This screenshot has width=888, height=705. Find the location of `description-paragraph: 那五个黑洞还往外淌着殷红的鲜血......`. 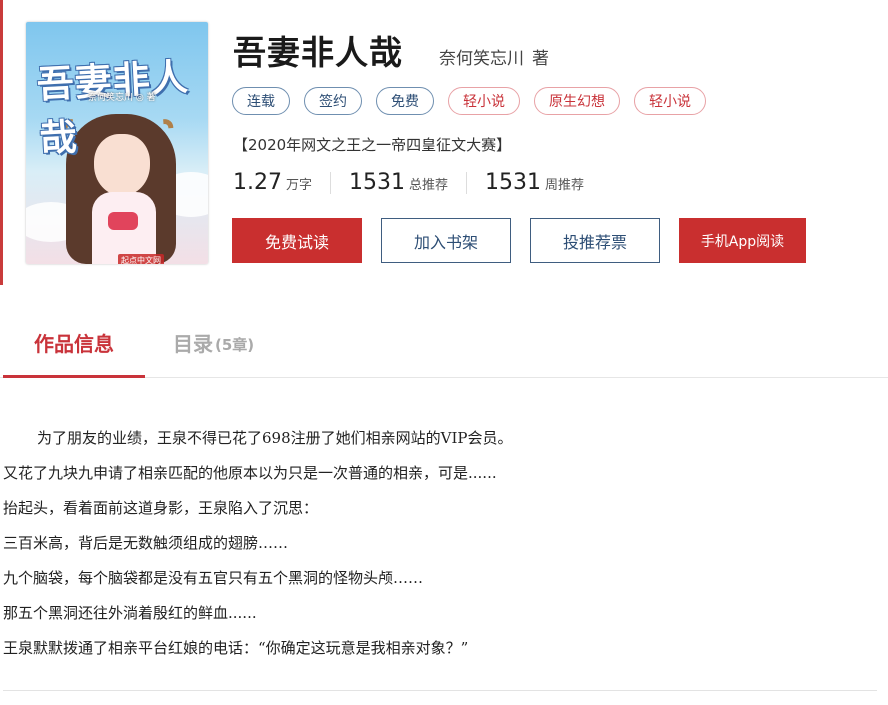

description-paragraph: 那五个黑洞还往外淌着殷红的鲜血...... is located at coordinates (130, 613).